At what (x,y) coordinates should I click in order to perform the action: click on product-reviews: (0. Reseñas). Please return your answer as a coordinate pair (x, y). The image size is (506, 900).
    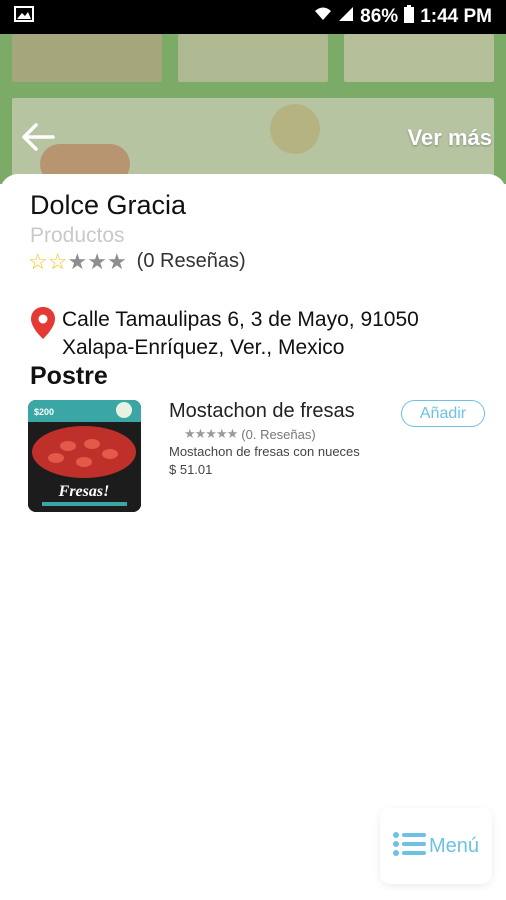
    Looking at the image, I should click on (278, 434).